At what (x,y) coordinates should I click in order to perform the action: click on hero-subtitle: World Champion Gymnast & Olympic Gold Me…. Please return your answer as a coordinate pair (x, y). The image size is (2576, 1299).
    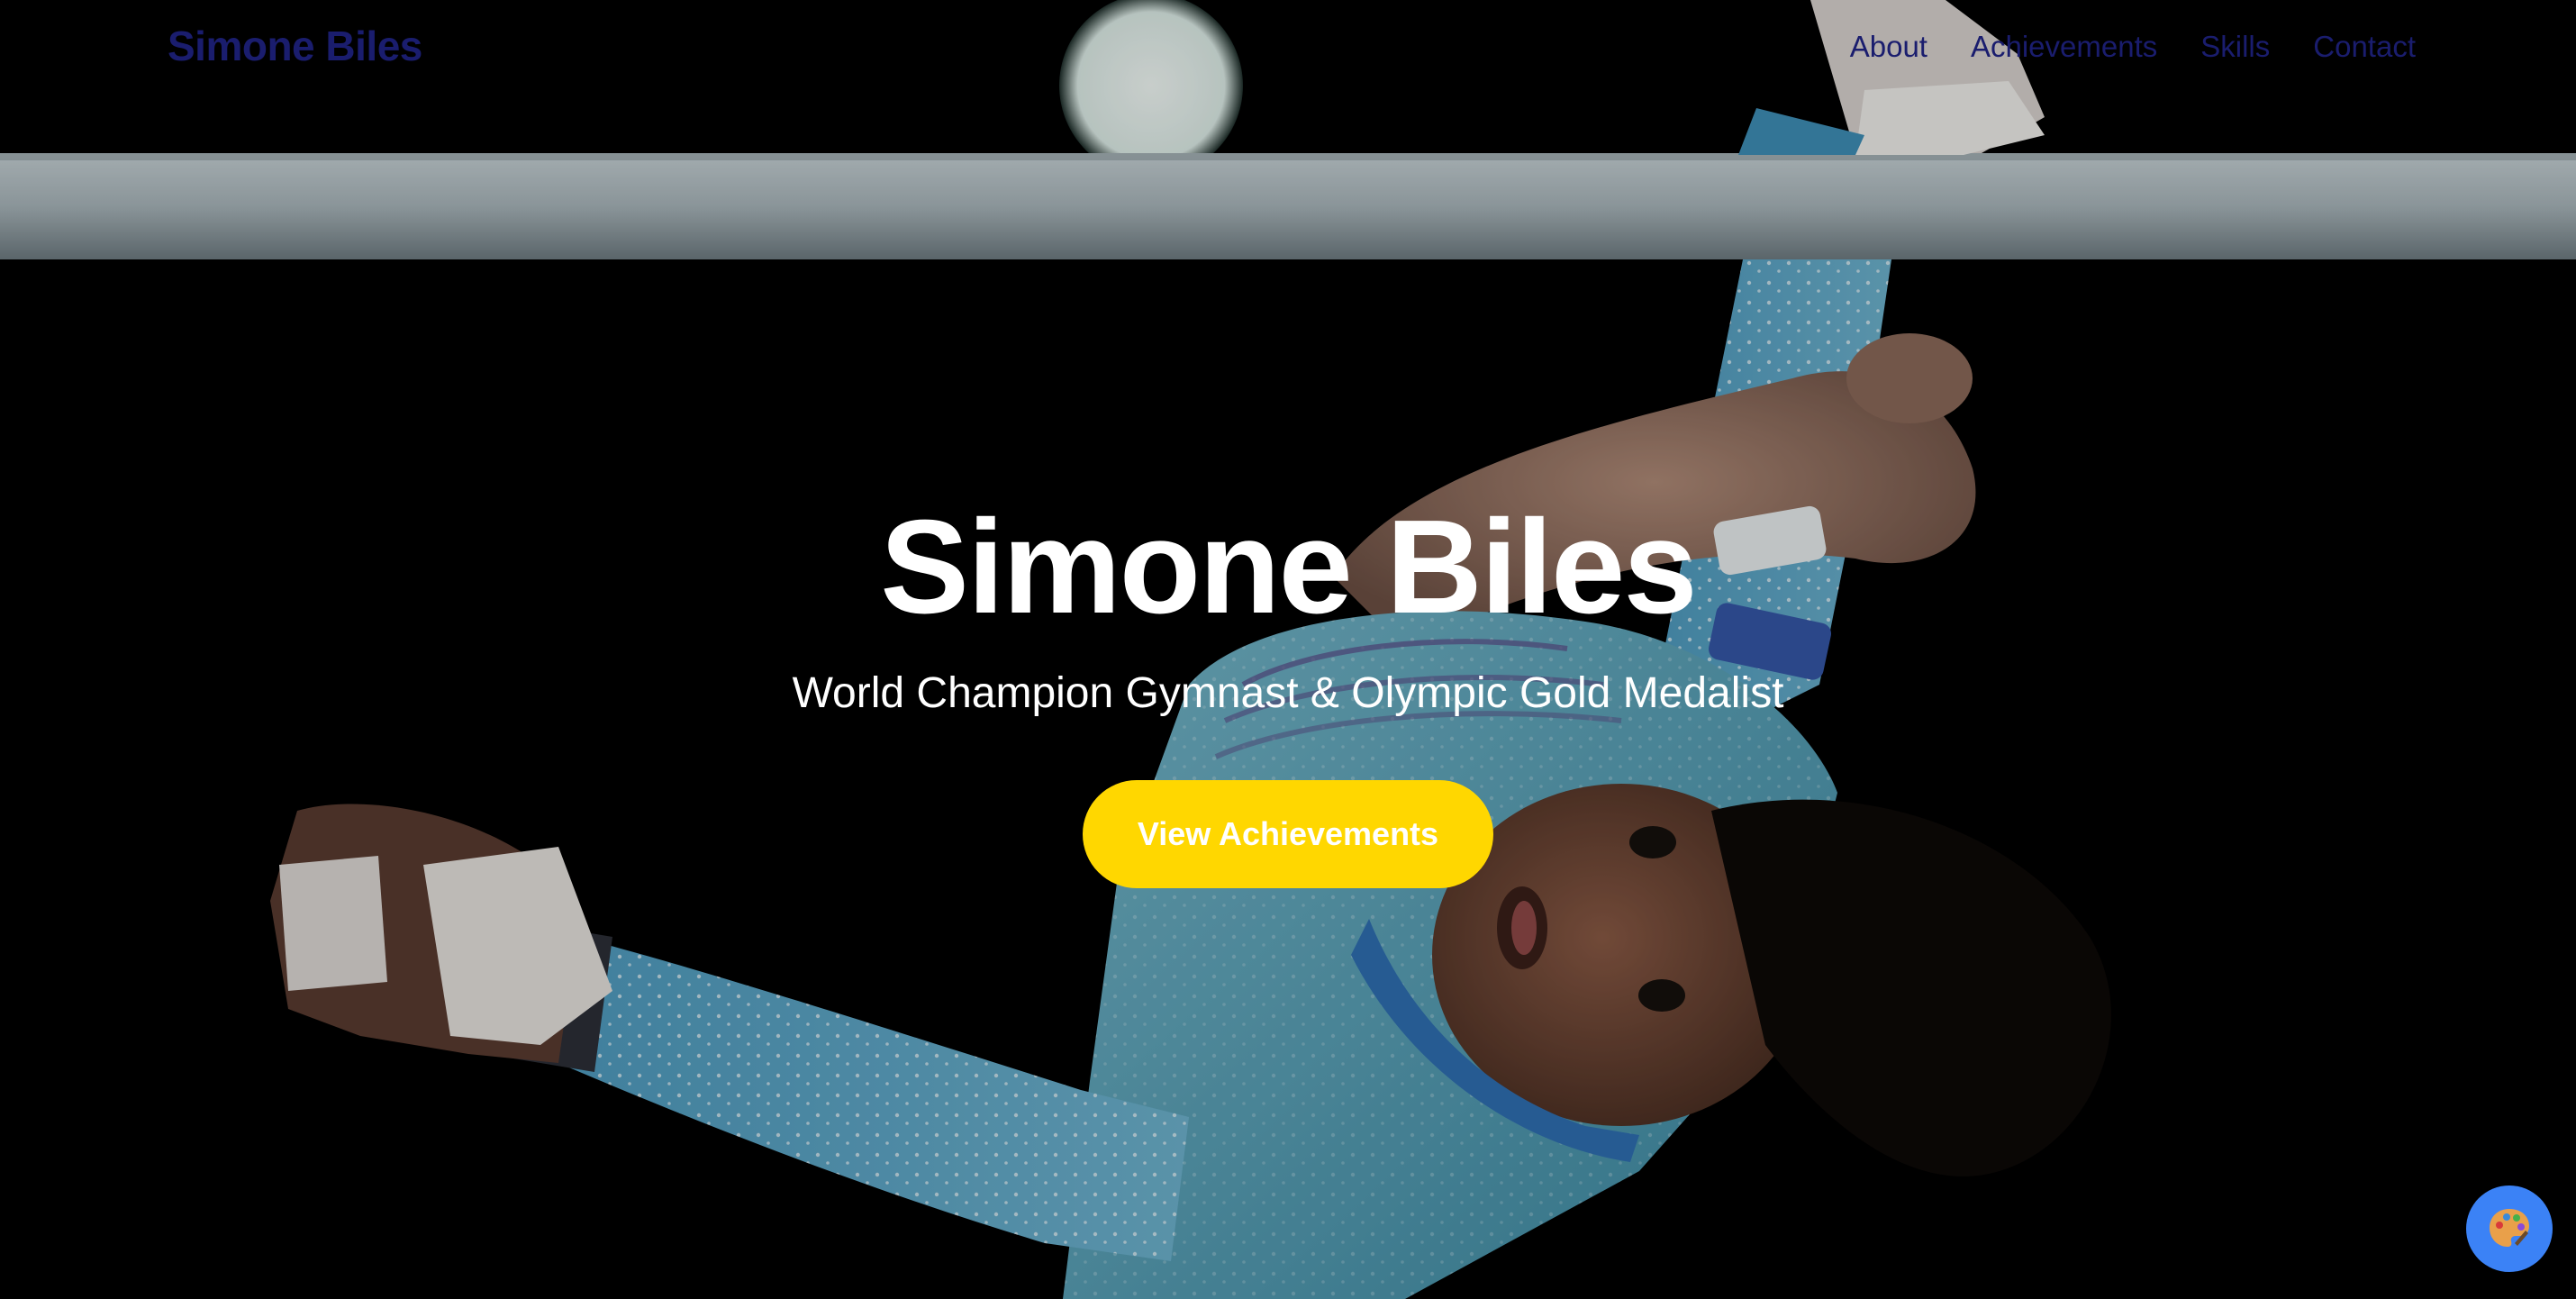
    Looking at the image, I should click on (1288, 693).